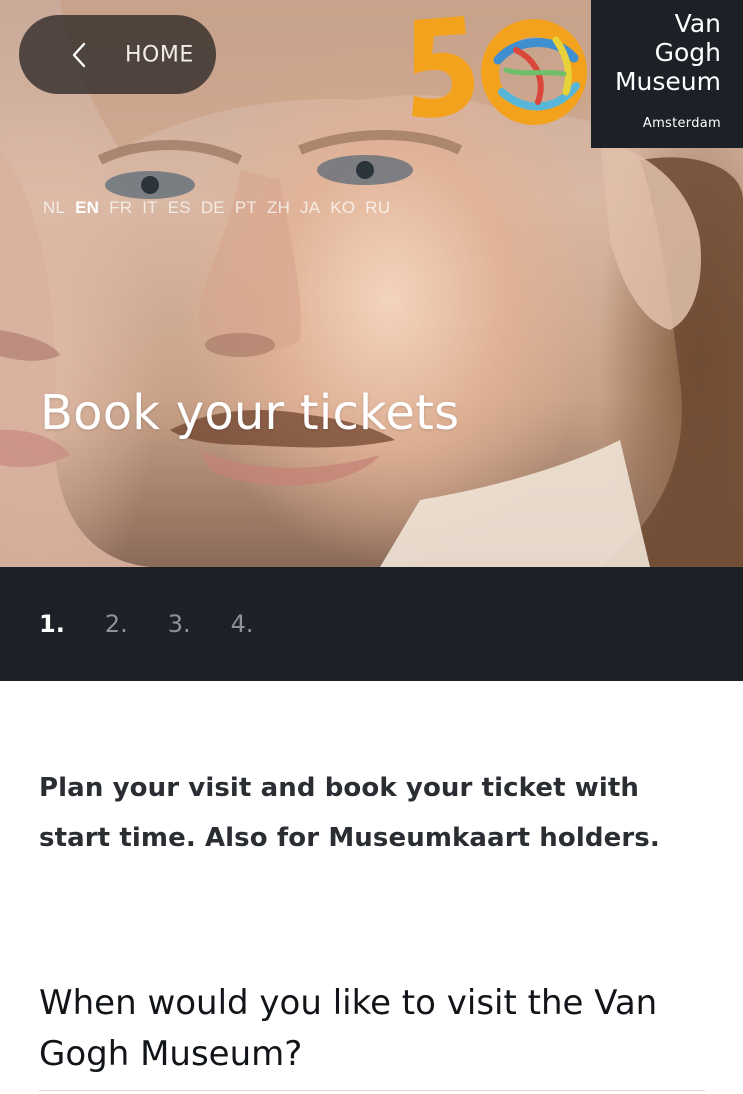  What do you see at coordinates (213, 208) in the screenshot?
I see `lang-de: DE` at bounding box center [213, 208].